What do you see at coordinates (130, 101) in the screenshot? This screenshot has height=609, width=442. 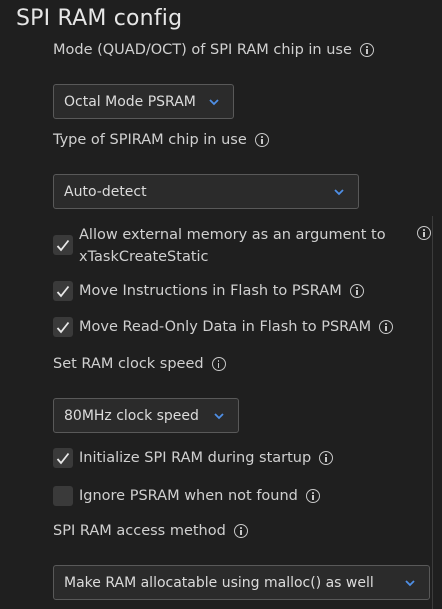 I see `mode-select-value: Octal Mode PSRAM` at bounding box center [130, 101].